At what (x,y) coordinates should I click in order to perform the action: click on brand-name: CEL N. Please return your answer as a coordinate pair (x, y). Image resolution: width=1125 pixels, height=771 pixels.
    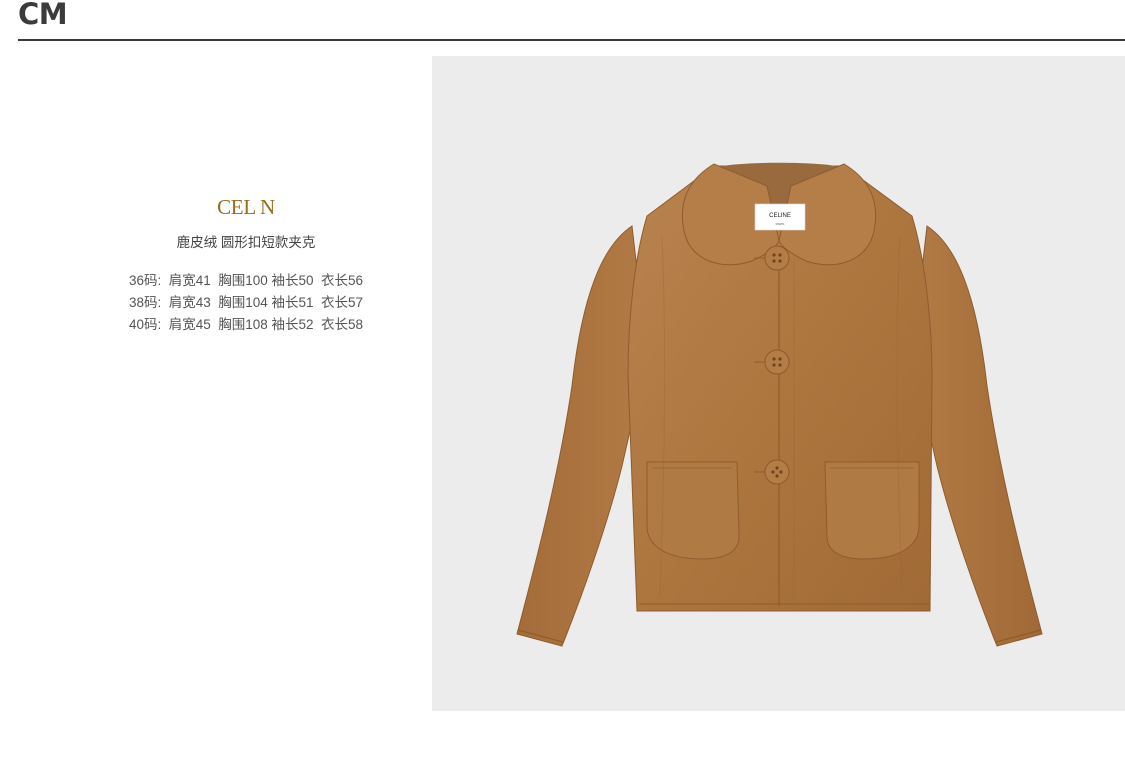
    Looking at the image, I should click on (246, 207).